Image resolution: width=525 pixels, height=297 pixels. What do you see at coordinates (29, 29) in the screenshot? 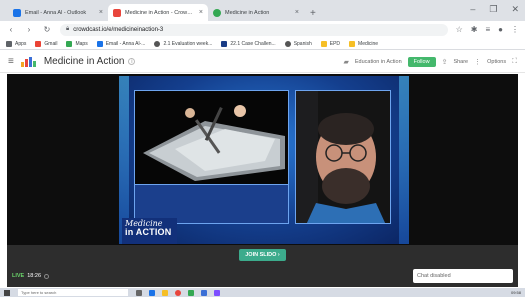
I see `forward-icon: ›` at bounding box center [29, 29].